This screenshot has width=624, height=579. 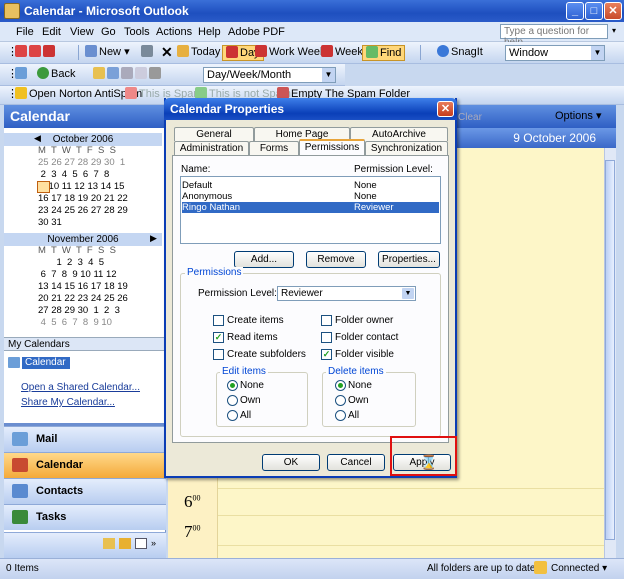 What do you see at coordinates (21, 51) in the screenshot?
I see `calendar-icon` at bounding box center [21, 51].